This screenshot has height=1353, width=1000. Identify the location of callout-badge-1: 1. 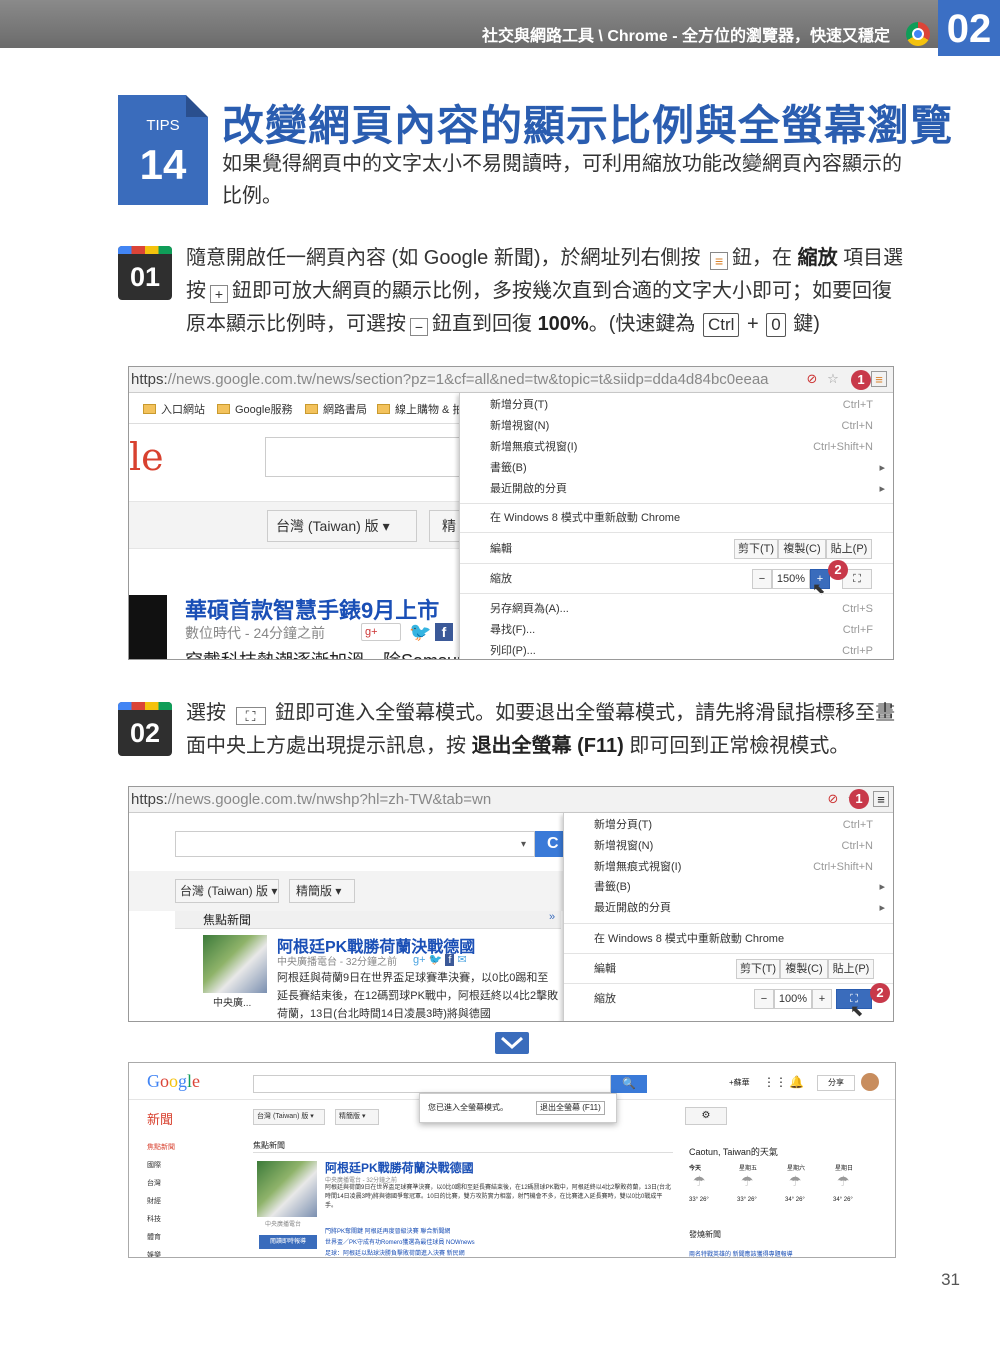
(859, 799).